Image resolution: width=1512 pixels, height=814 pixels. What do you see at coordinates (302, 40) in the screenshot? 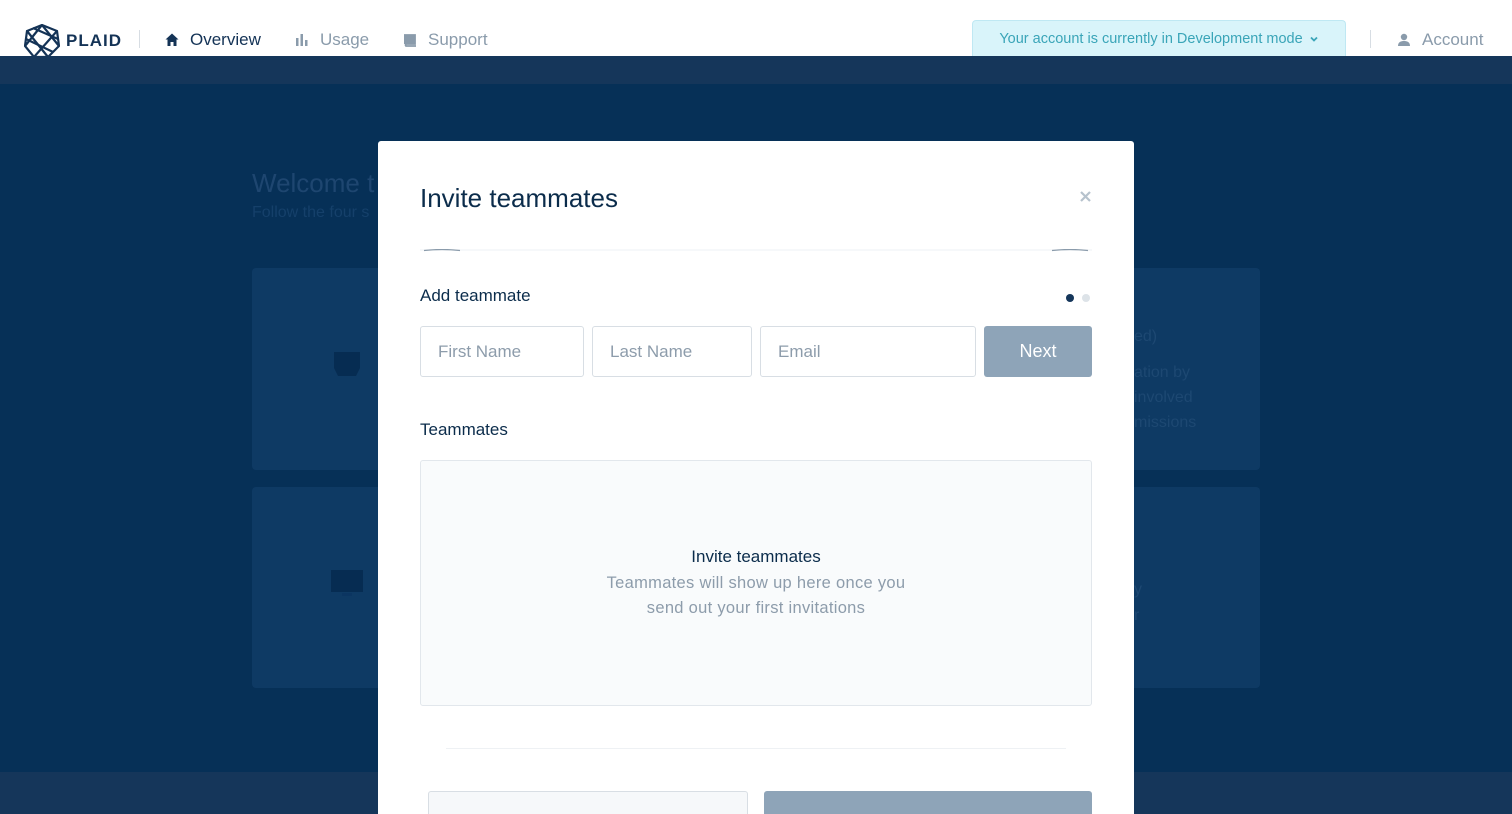
I see `bar-chart-icon` at bounding box center [302, 40].